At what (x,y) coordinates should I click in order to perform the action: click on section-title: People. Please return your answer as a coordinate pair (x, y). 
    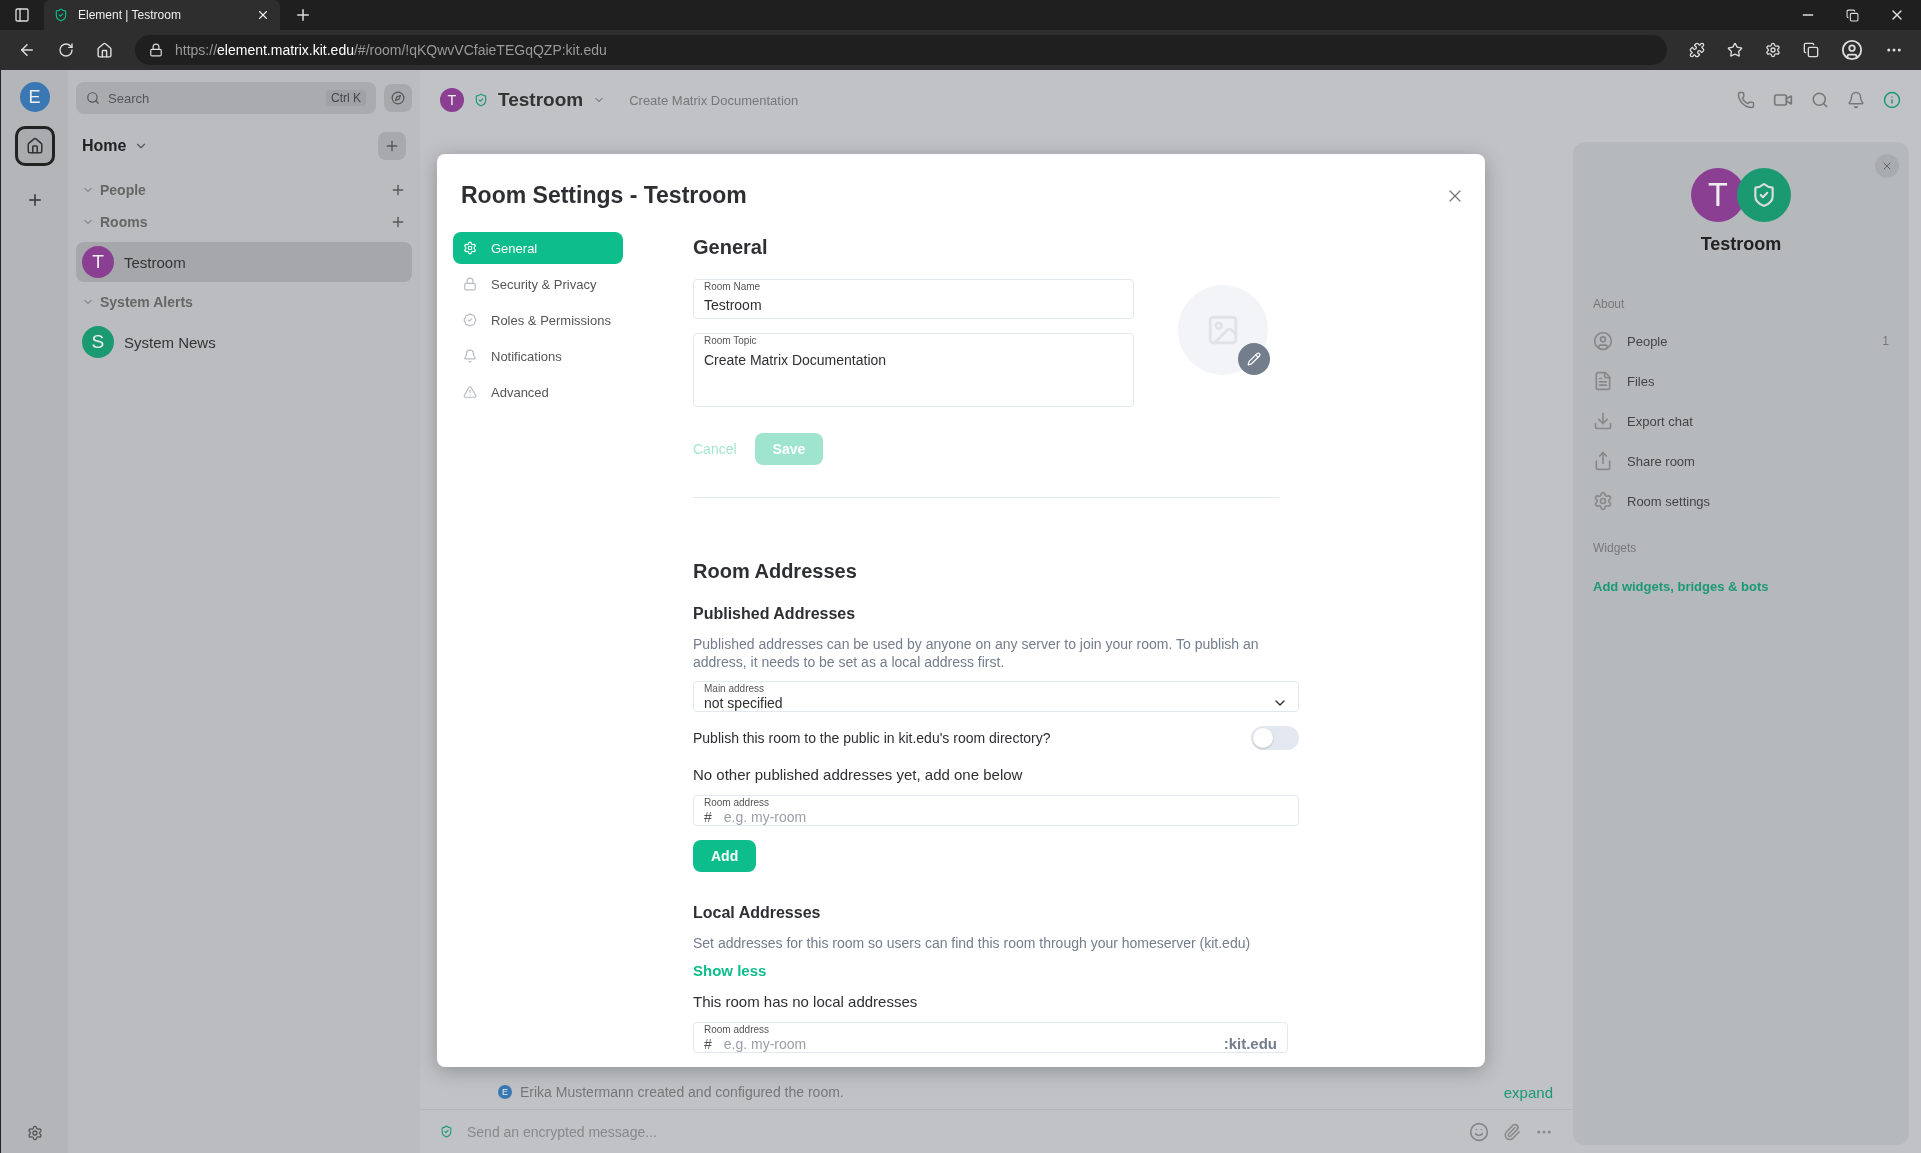
    Looking at the image, I should click on (123, 190).